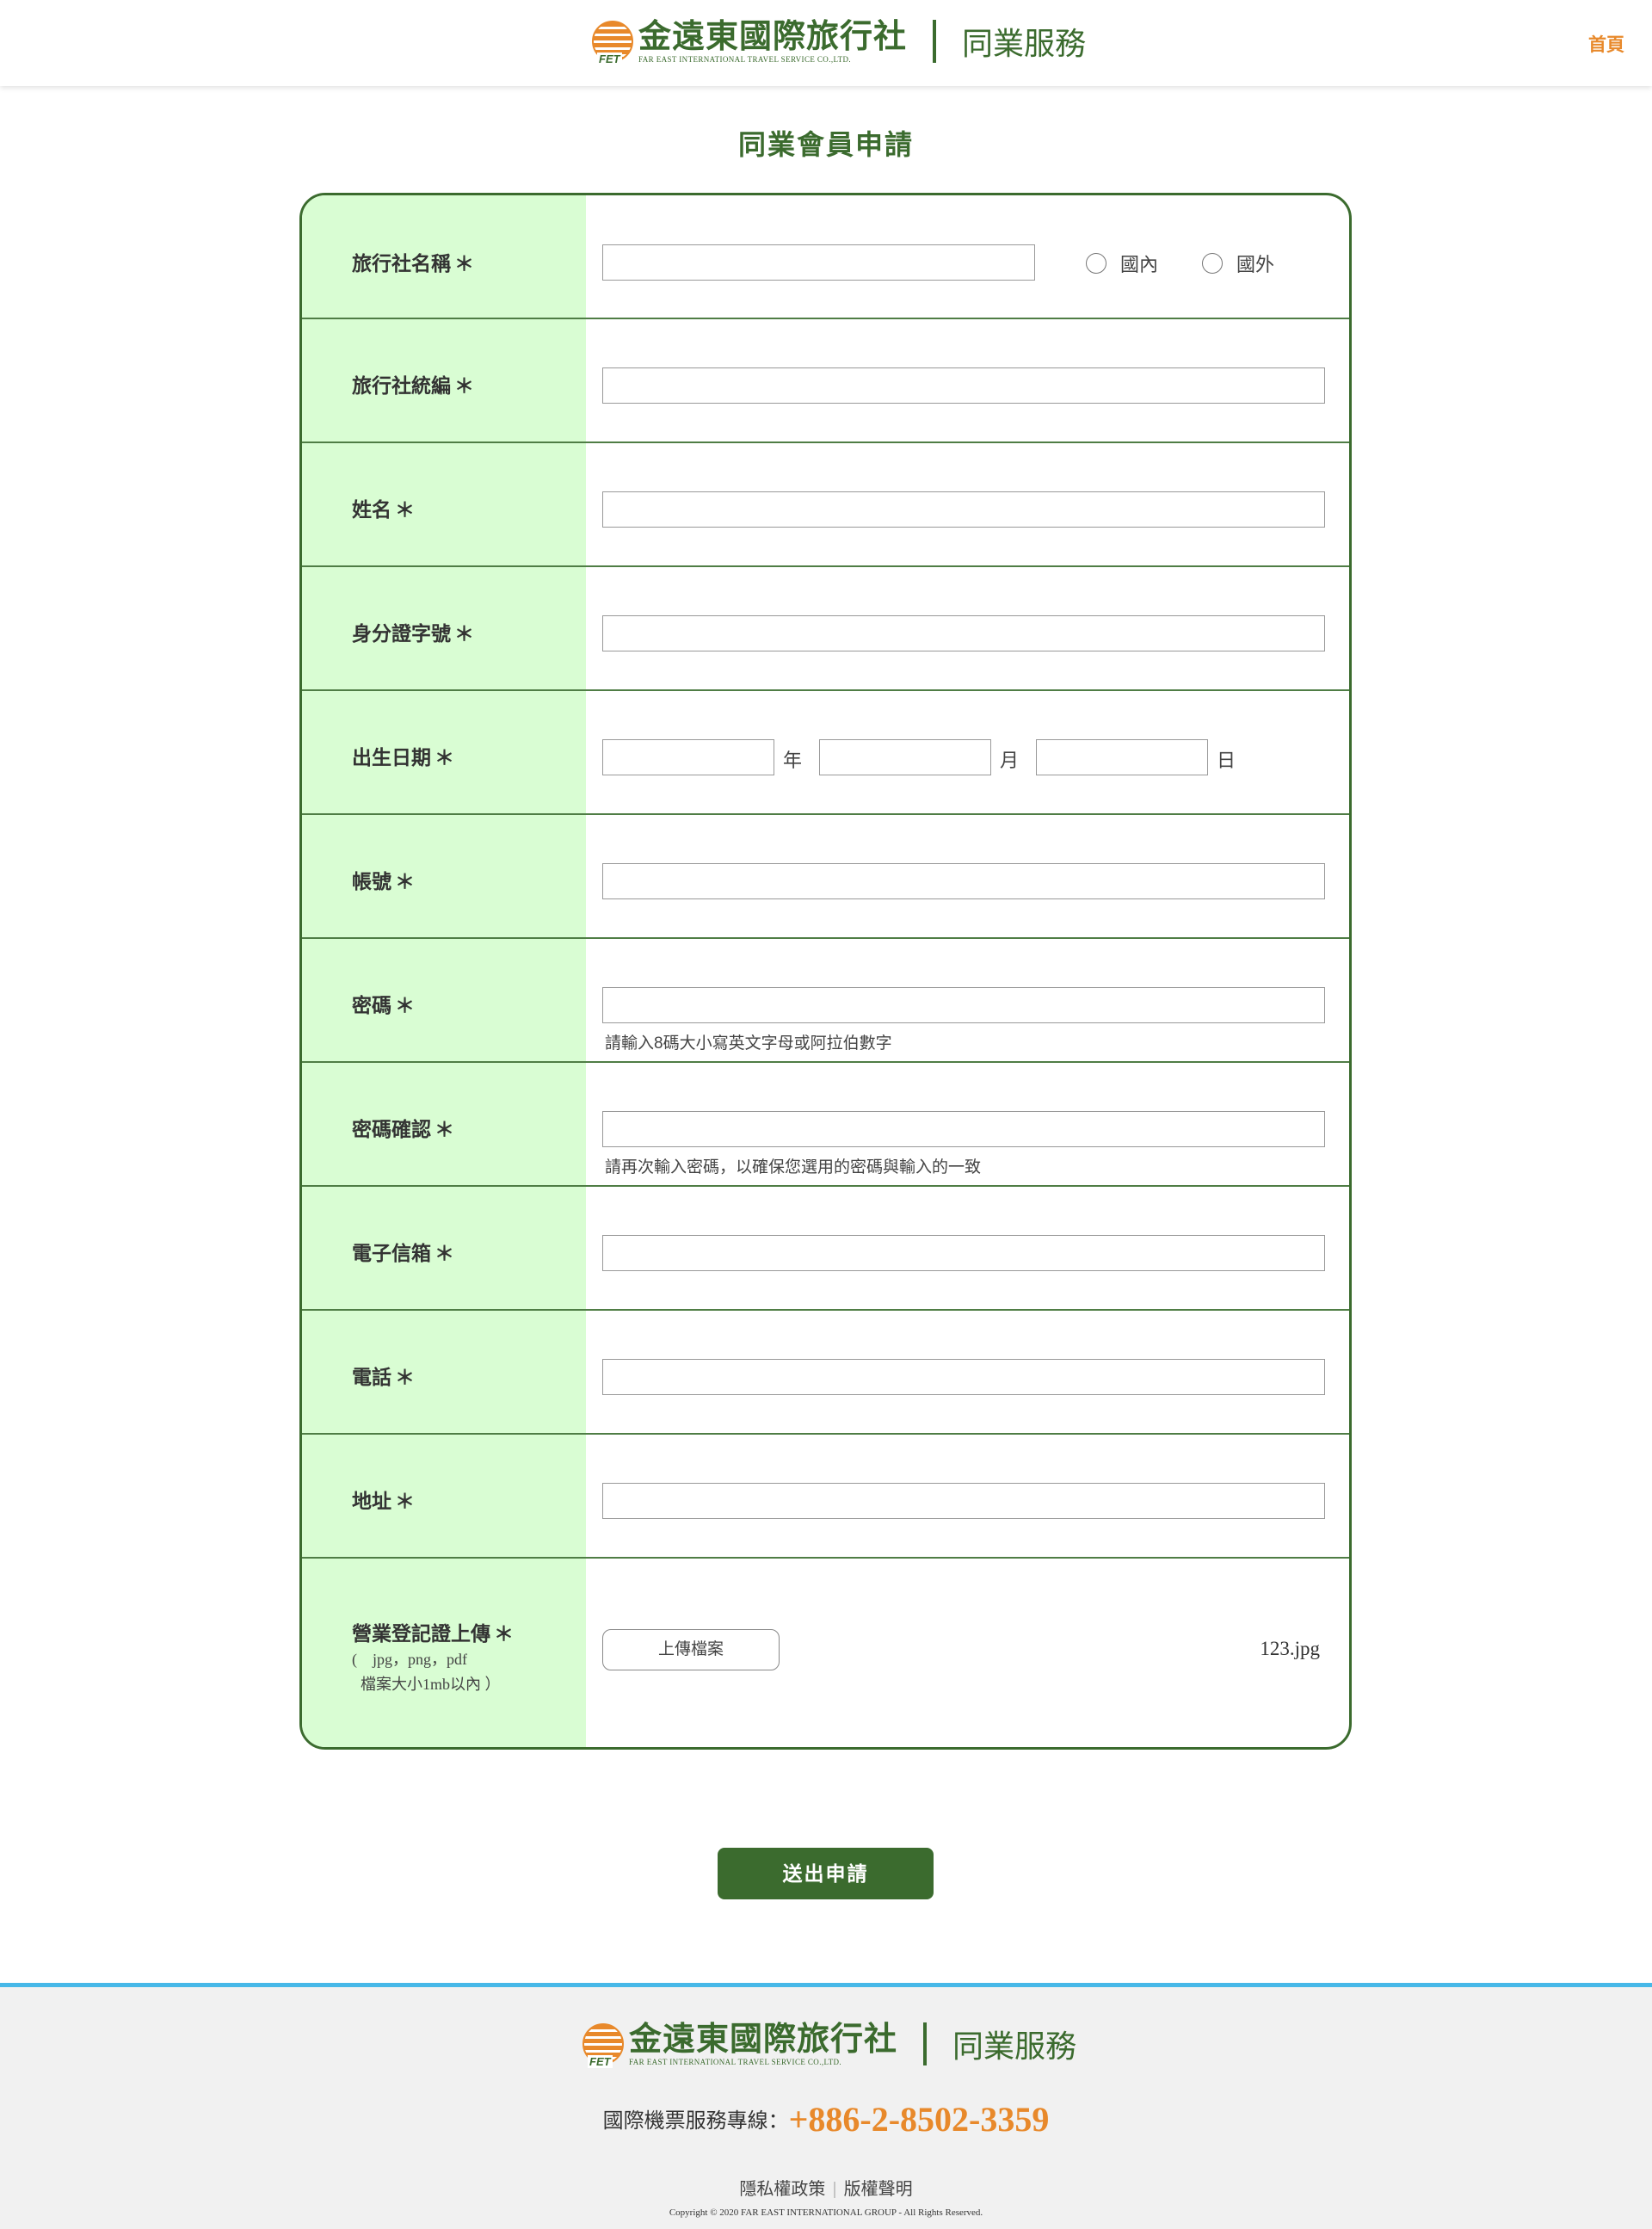 This screenshot has height=2229, width=1652. Describe the element at coordinates (1014, 2046) in the screenshot. I see `footer-service-title: 同業服務` at that location.